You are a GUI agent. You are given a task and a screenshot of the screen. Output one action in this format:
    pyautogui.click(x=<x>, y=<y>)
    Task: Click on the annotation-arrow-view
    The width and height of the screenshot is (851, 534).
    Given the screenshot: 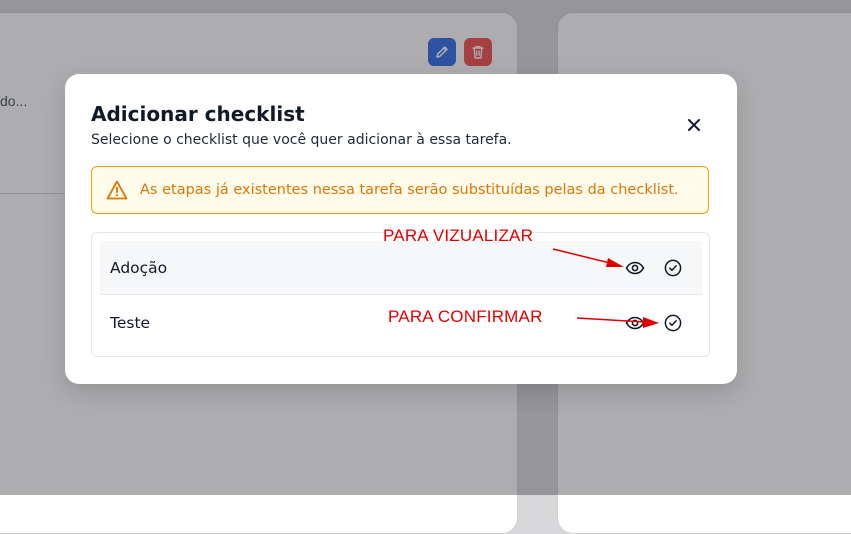 What is the action you would take?
    pyautogui.click(x=588, y=257)
    